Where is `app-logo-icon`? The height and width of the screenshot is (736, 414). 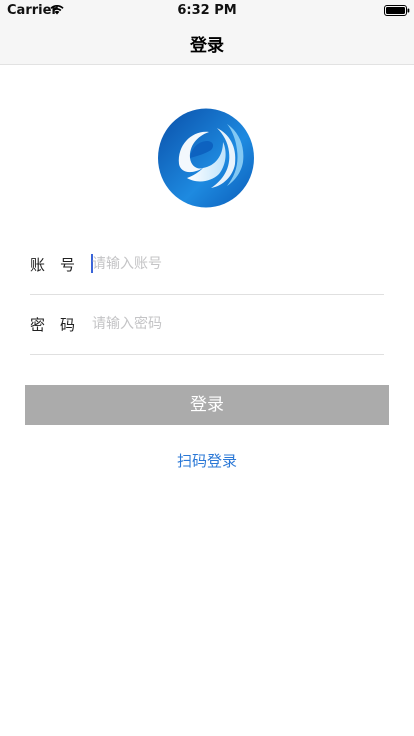 app-logo-icon is located at coordinates (206, 158).